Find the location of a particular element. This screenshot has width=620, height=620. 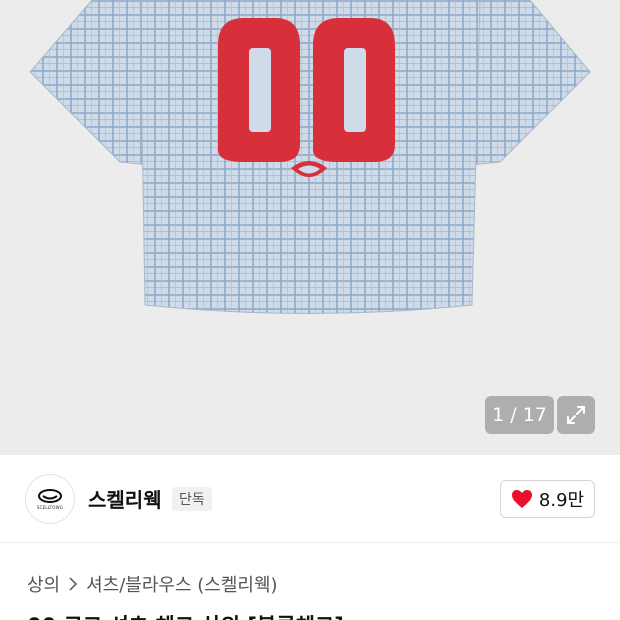

image-counter: 1 / 17 is located at coordinates (519, 415).